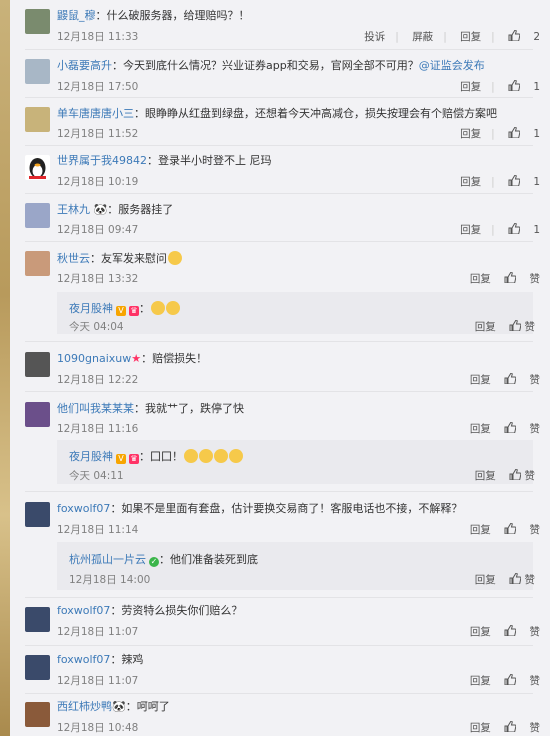 This screenshot has height=736, width=550. I want to click on comment-text: ：我就艹了，跌停了快, so click(189, 408).